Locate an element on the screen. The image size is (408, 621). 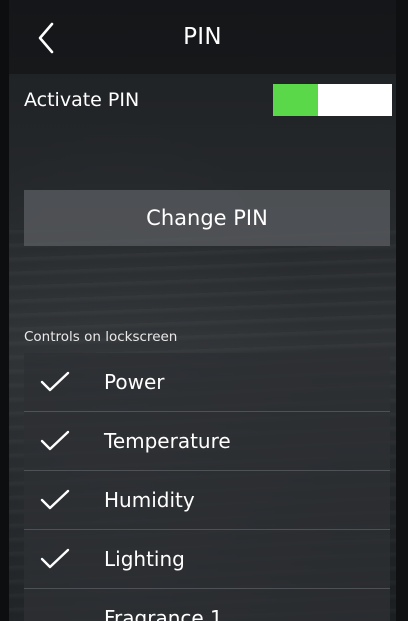
header-bar: PIN is located at coordinates (202, 37).